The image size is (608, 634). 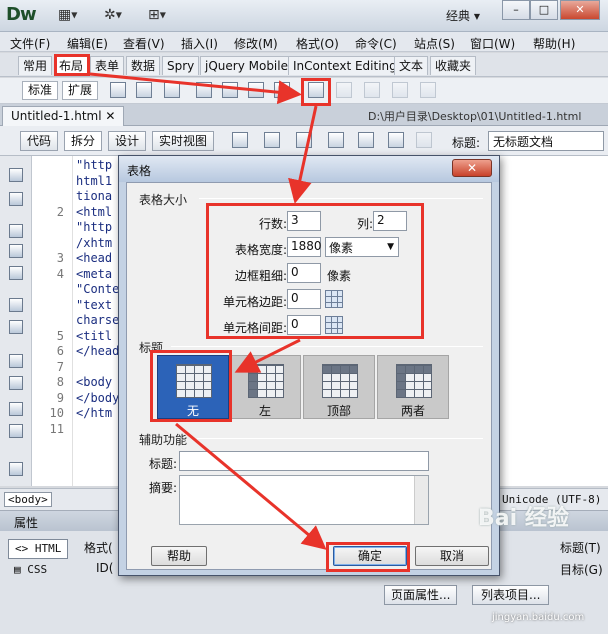 I want to click on visual-aids-icon, so click(x=336, y=140).